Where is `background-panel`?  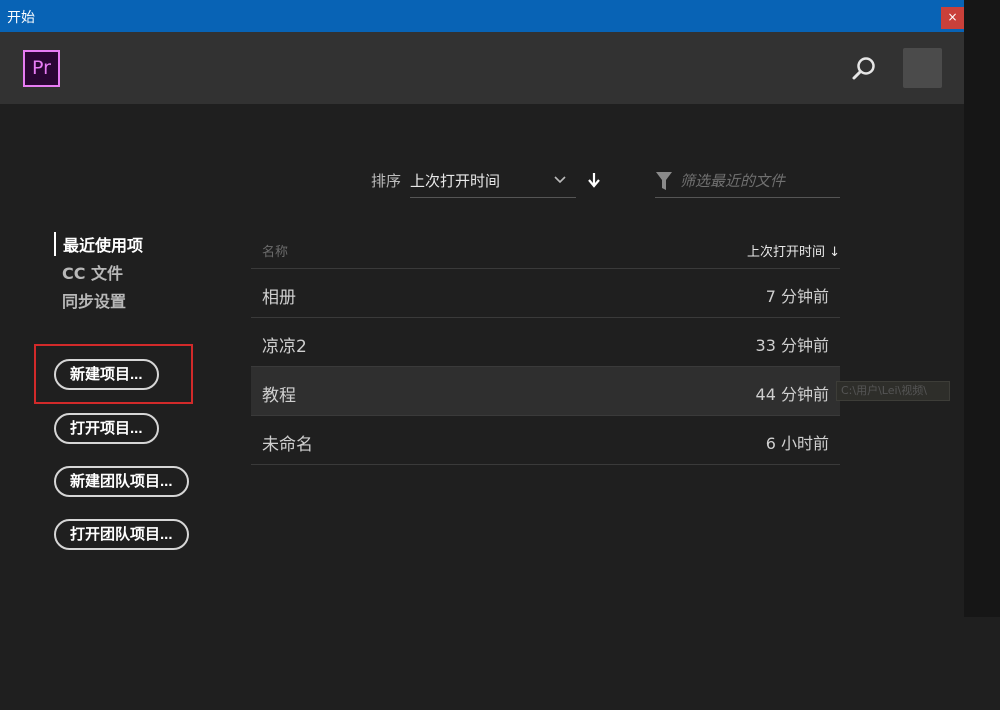
background-panel is located at coordinates (982, 308).